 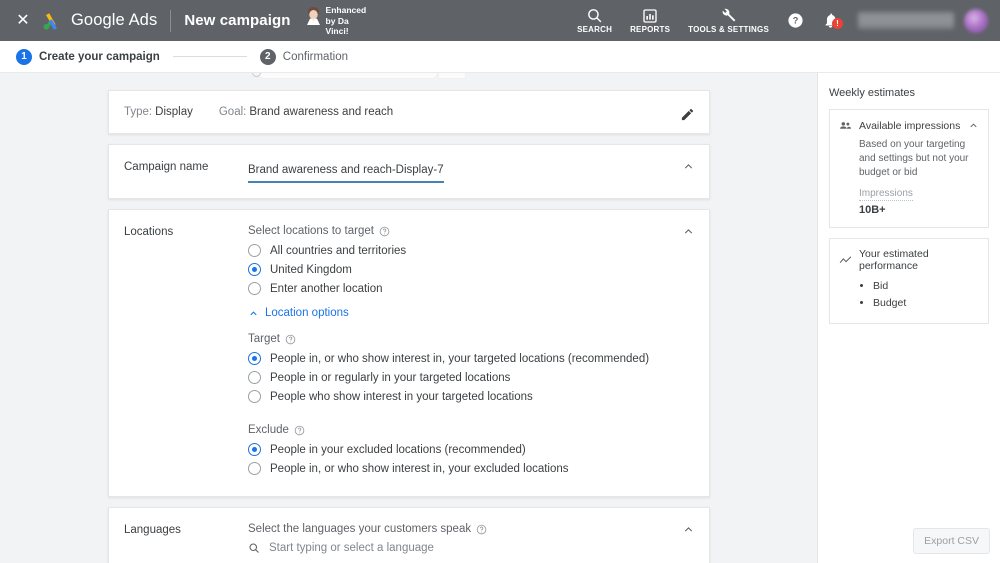 What do you see at coordinates (650, 29) in the screenshot?
I see `nav-reports-label: REPORTS` at bounding box center [650, 29].